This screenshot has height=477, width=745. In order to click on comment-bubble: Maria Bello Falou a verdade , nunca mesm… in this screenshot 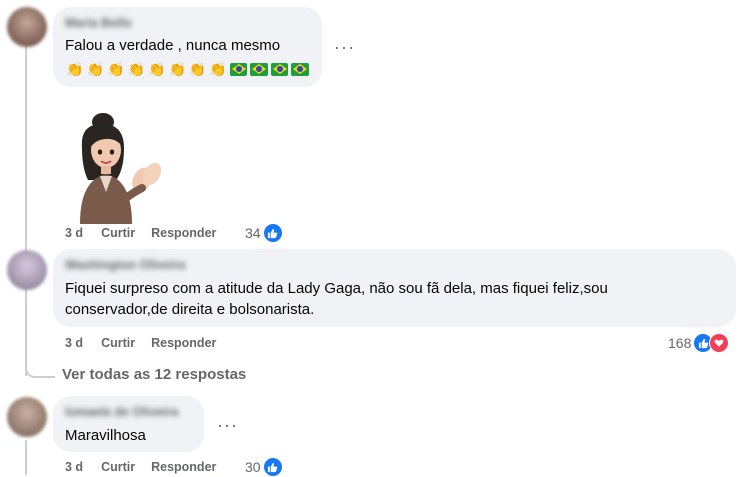, I will do `click(187, 47)`.